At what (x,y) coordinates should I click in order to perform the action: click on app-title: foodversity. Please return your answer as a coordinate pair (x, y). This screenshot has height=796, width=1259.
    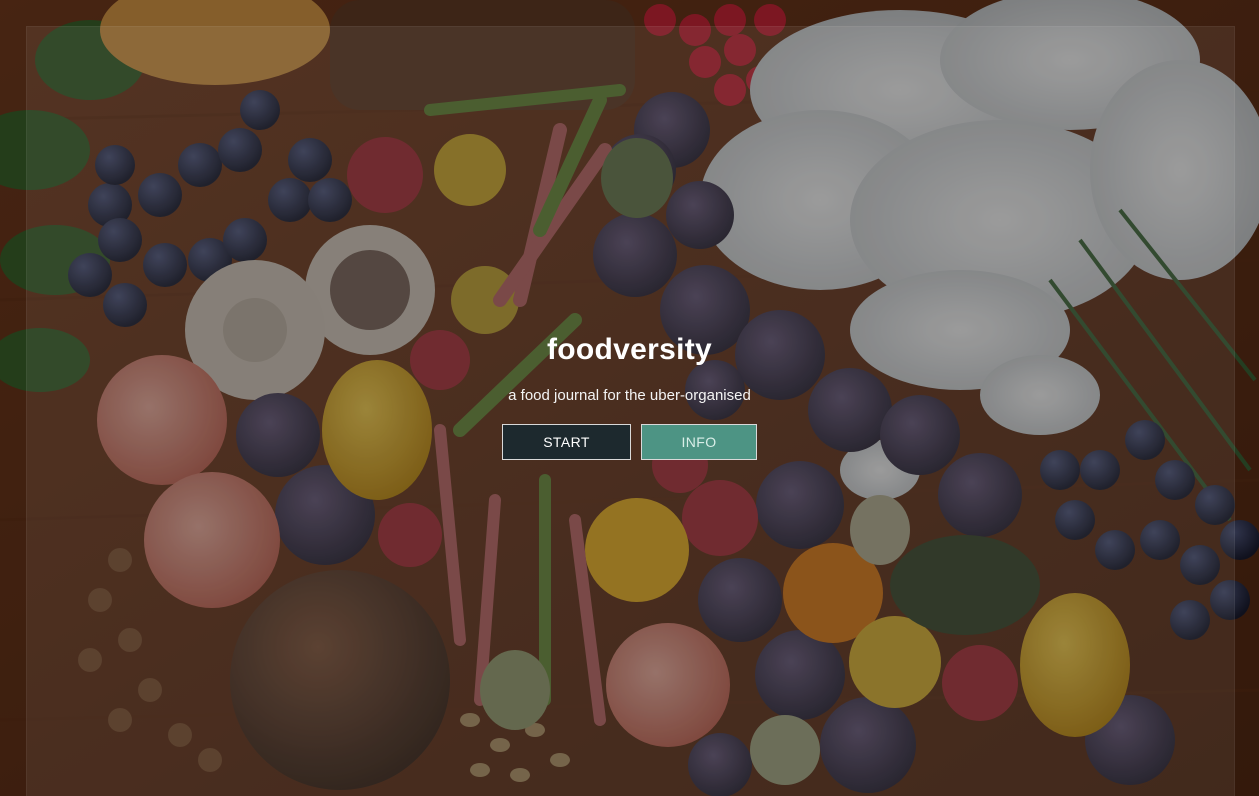
    Looking at the image, I should click on (629, 349).